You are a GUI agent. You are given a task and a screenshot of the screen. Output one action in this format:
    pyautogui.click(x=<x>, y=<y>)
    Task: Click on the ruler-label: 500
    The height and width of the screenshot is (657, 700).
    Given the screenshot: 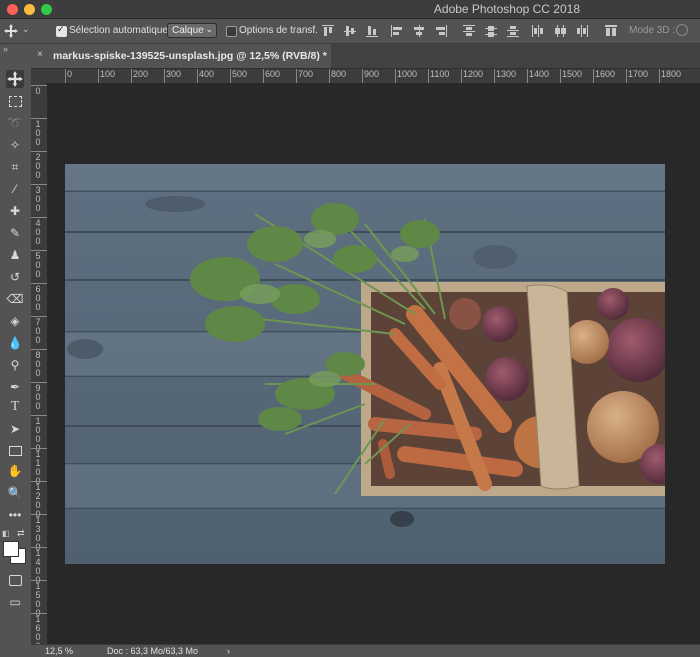 What is the action you would take?
    pyautogui.click(x=38, y=265)
    